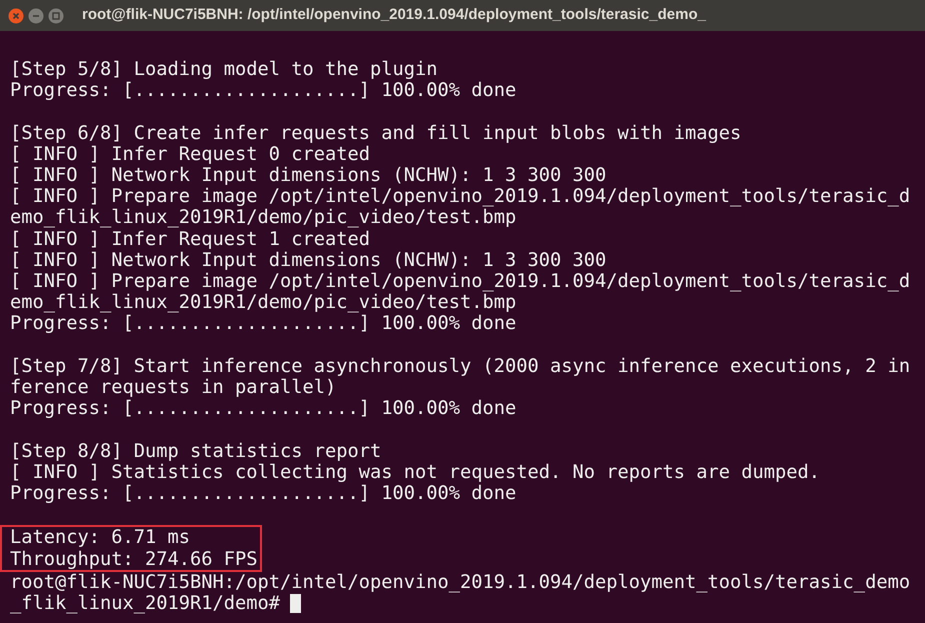 Image resolution: width=925 pixels, height=623 pixels. What do you see at coordinates (134, 559) in the screenshot?
I see `output-line: Throughput: 274.66 FPS` at bounding box center [134, 559].